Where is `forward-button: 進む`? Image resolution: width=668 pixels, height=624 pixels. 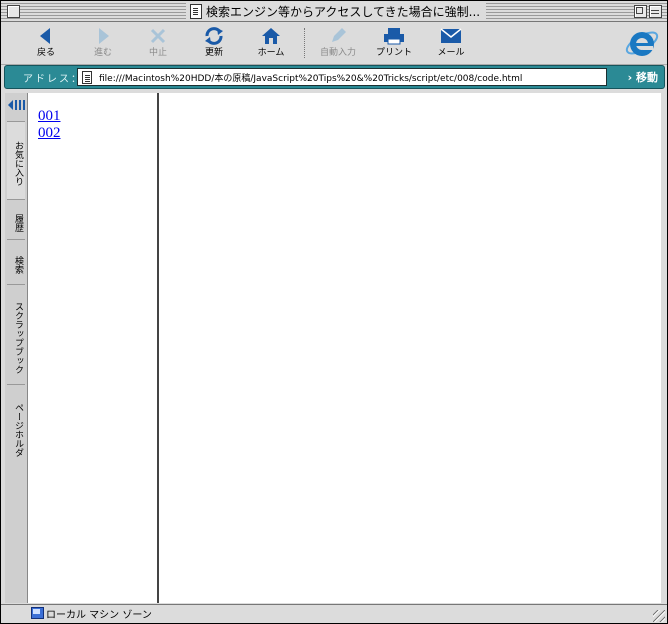
forward-button: 進む is located at coordinates (103, 43).